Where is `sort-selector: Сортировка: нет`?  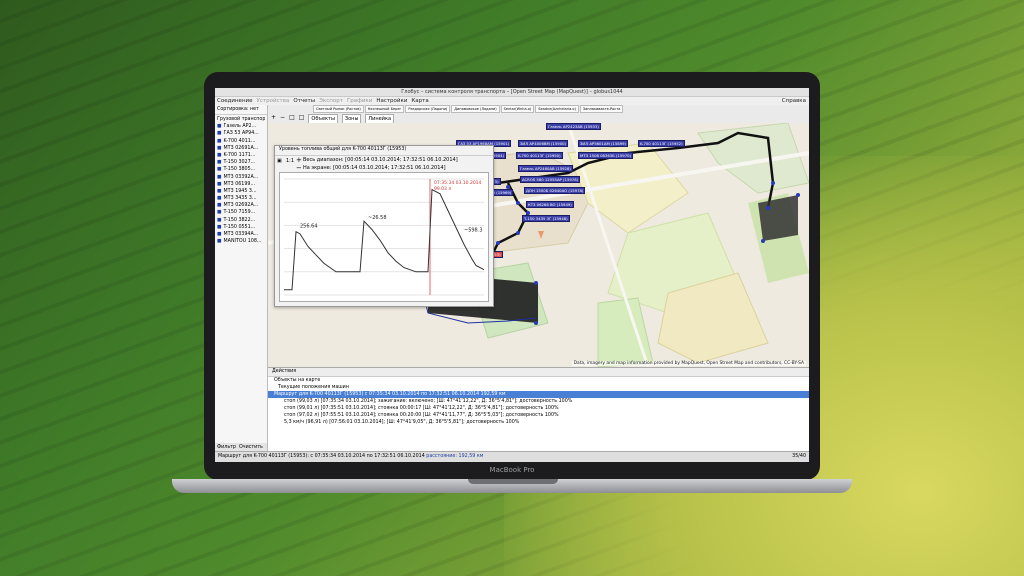
sort-selector: Сортировка: нет is located at coordinates (241, 110).